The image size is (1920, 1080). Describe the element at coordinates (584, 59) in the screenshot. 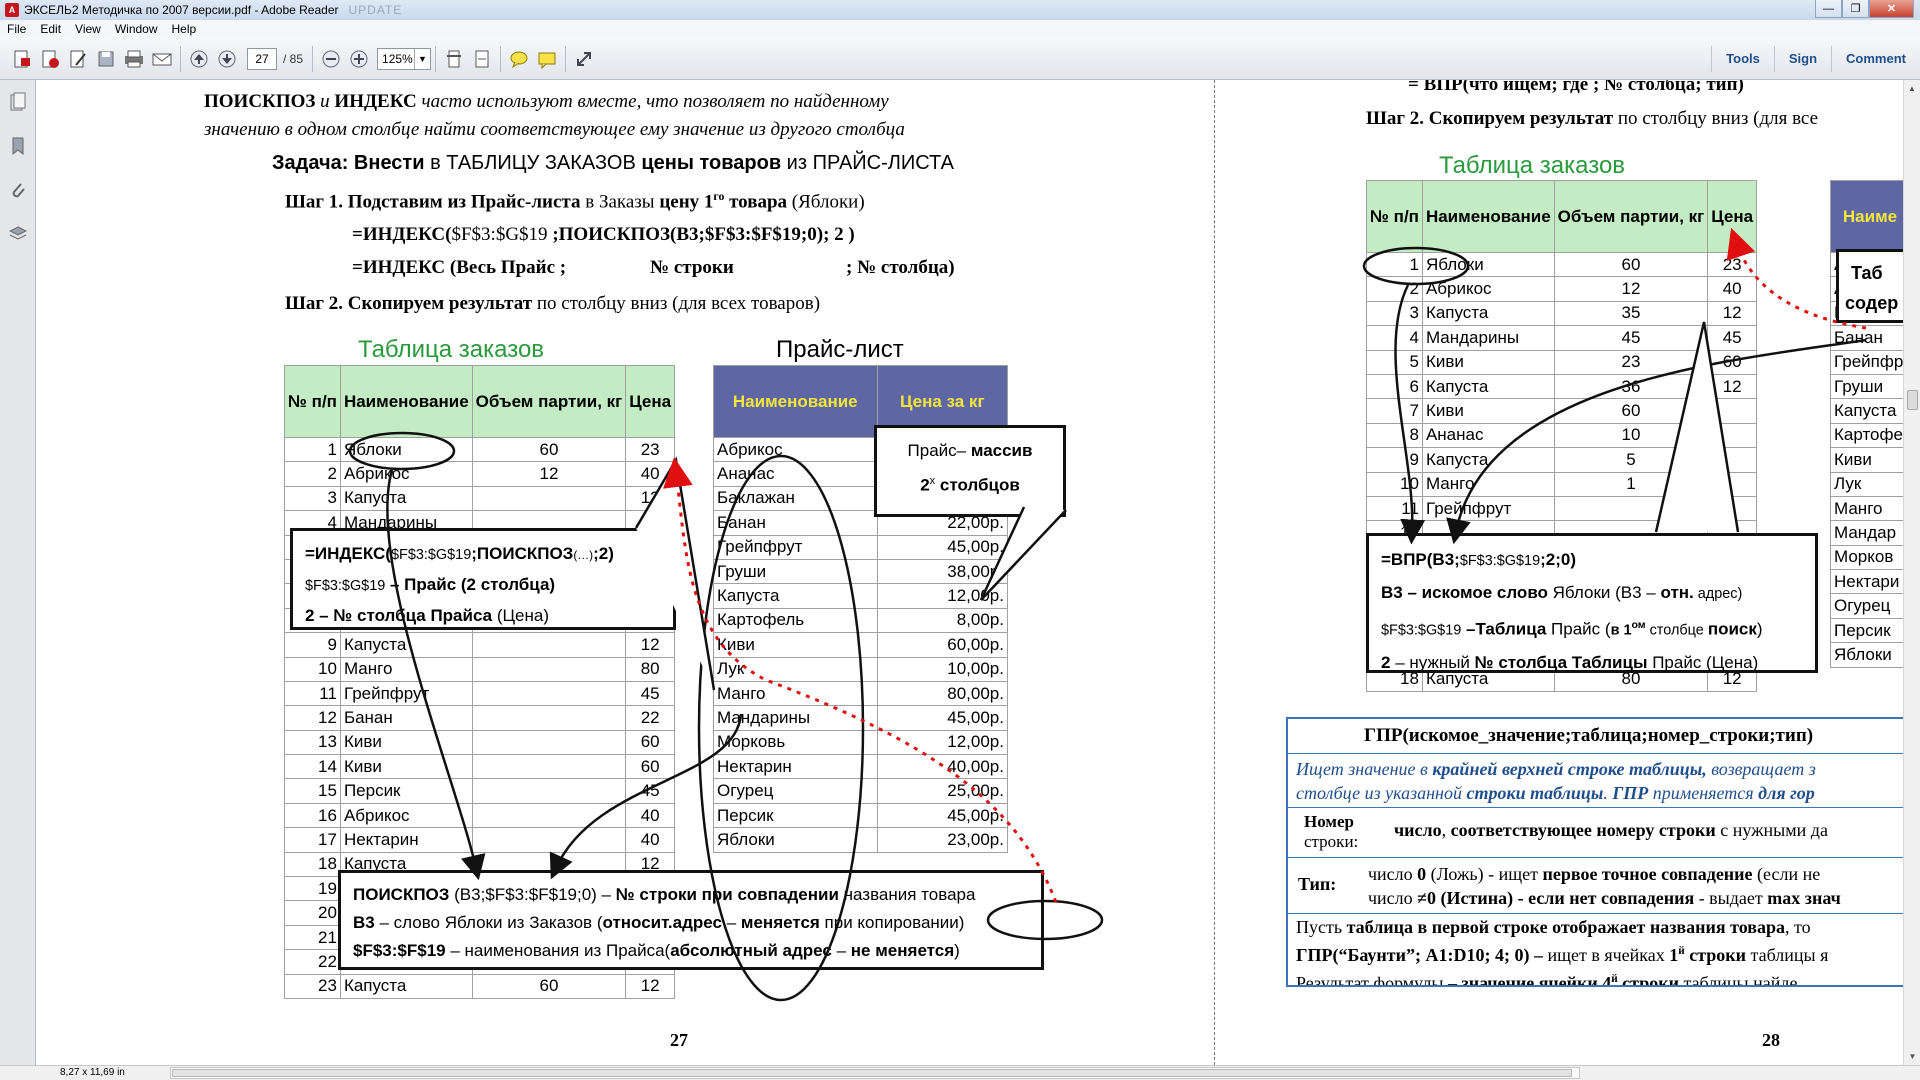

I see `fullscreen-icon` at that location.